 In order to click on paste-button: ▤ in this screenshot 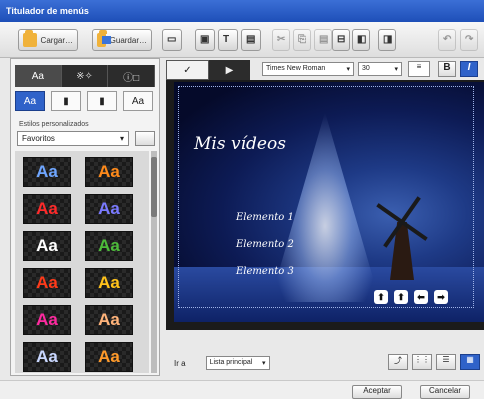, I will do `click(323, 40)`.